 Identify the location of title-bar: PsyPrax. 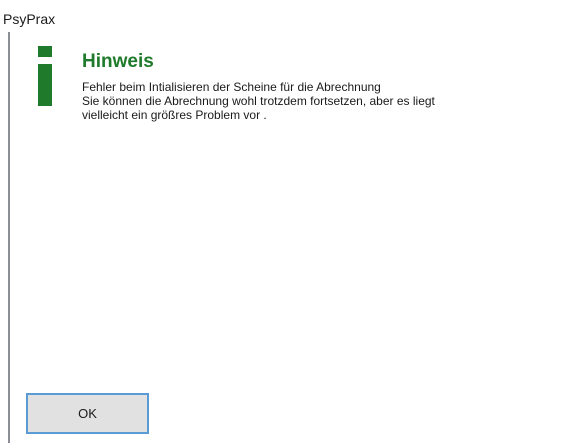
(29, 19).